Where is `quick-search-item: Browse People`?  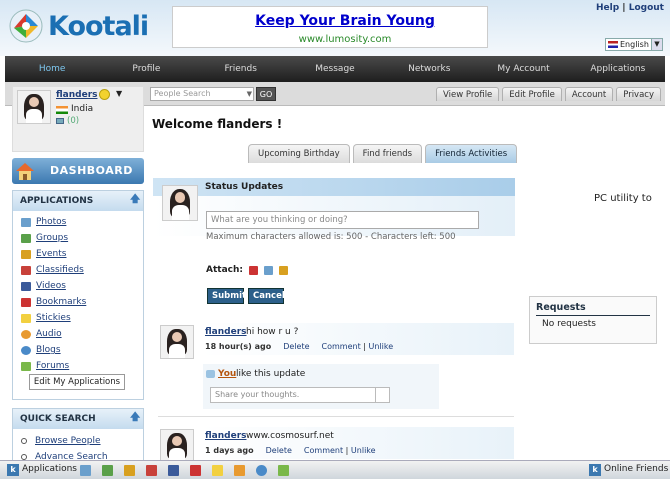 quick-search-item: Browse People is located at coordinates (82, 441).